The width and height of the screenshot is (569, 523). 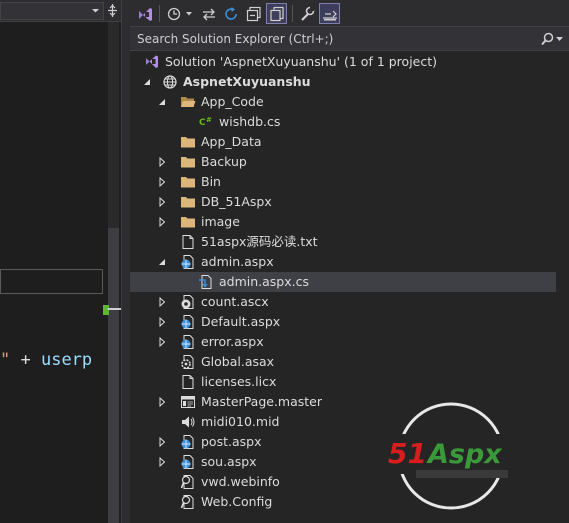 I want to click on tree-item-file: admin.aspx, so click(x=349, y=262).